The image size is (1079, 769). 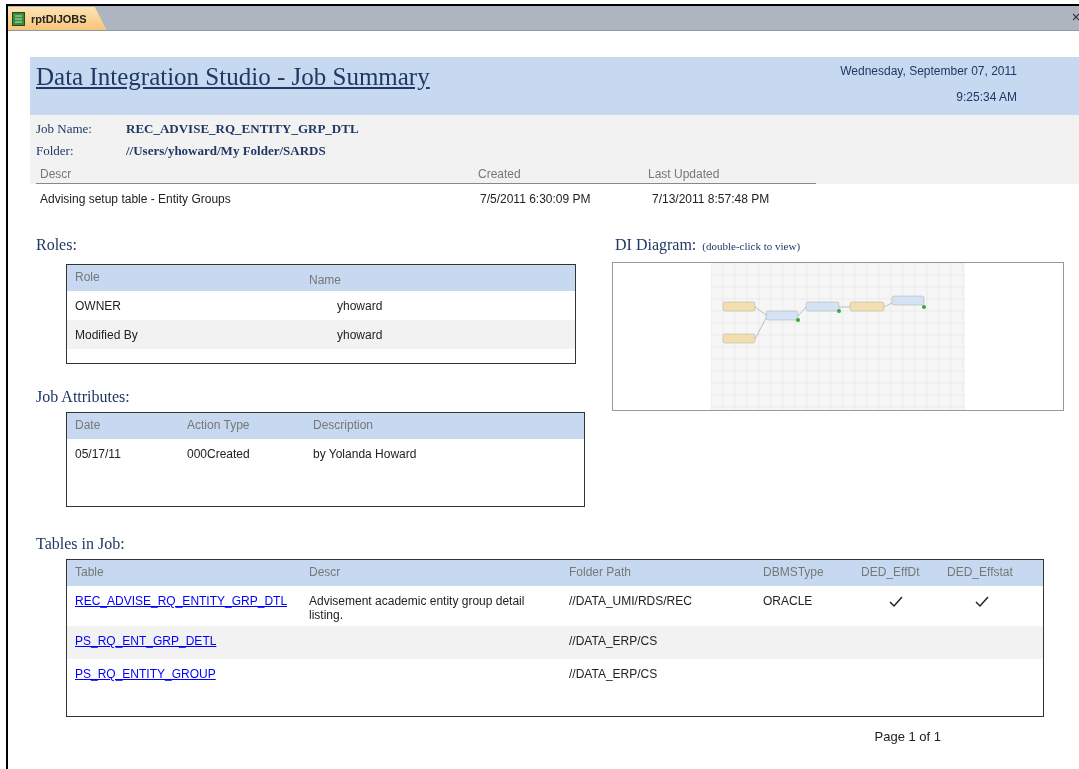 What do you see at coordinates (226, 151) in the screenshot?
I see `folder-value: //Users/yhoward/My Folder/SARDS` at bounding box center [226, 151].